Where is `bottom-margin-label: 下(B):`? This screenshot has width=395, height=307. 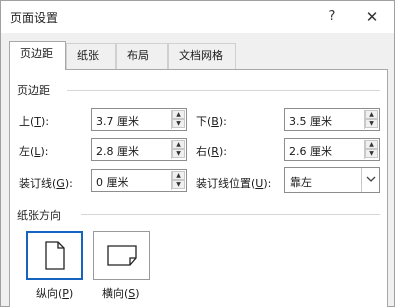
bottom-margin-label: 下(B): is located at coordinates (211, 121).